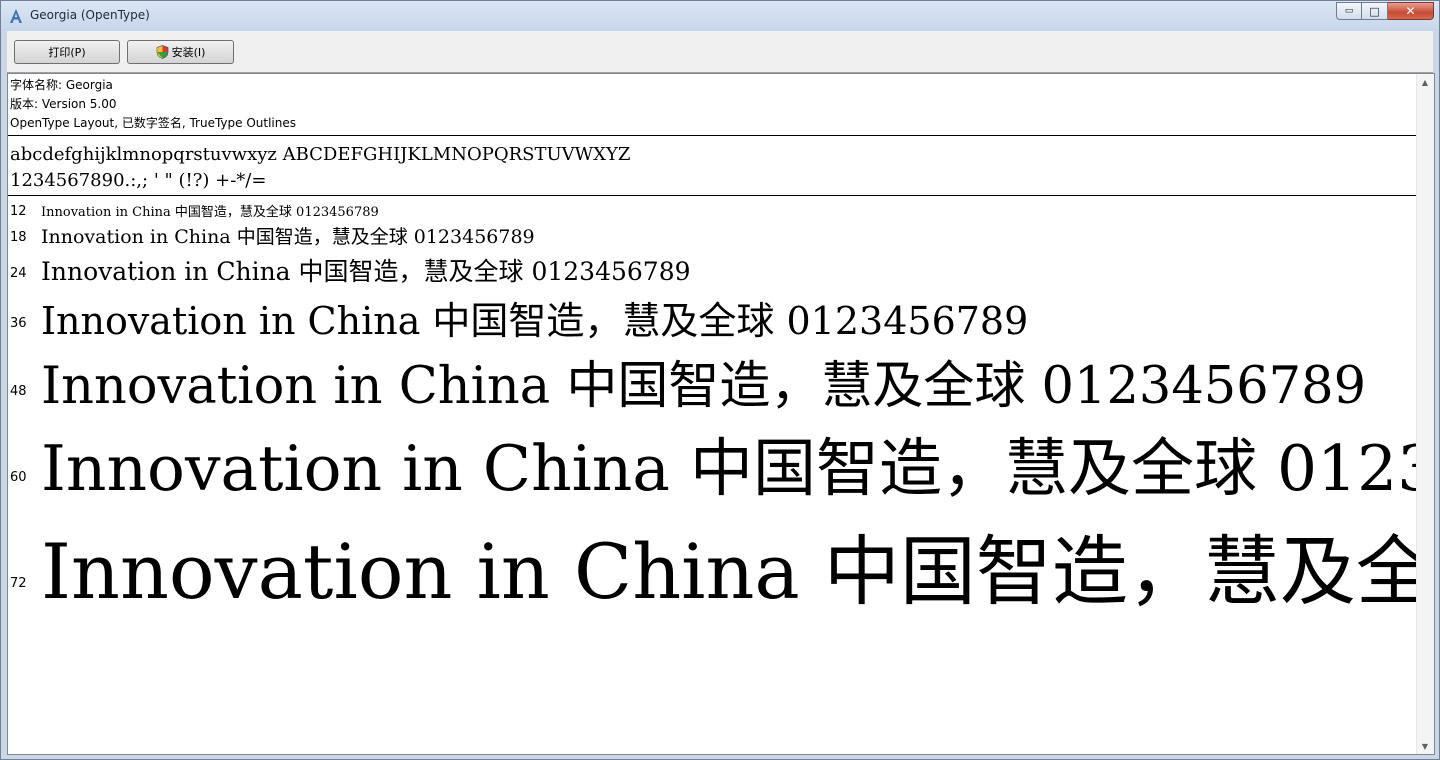  Describe the element at coordinates (720, 16) in the screenshot. I see `title-bar: Georgia (OpenType) ▭ □ ✕` at that location.